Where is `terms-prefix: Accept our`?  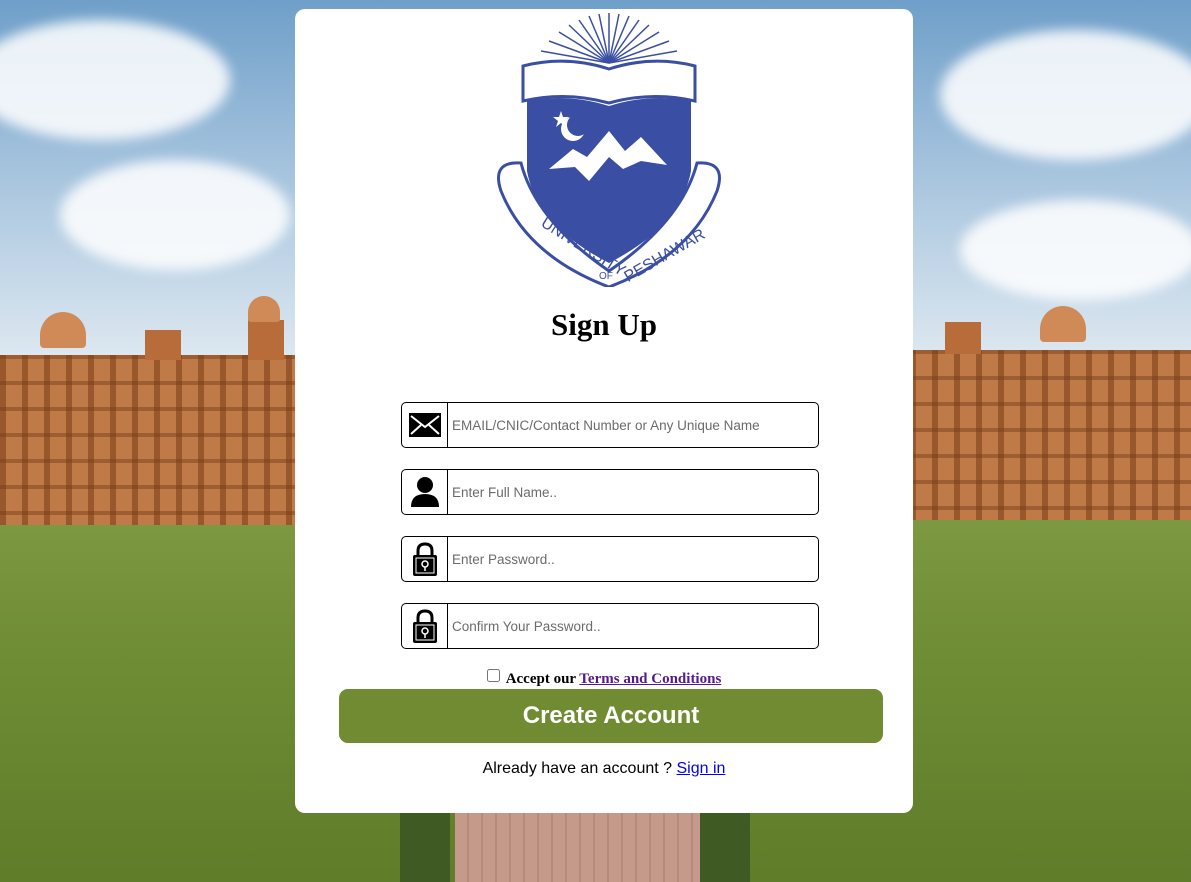
terms-prefix: Accept our is located at coordinates (540, 679).